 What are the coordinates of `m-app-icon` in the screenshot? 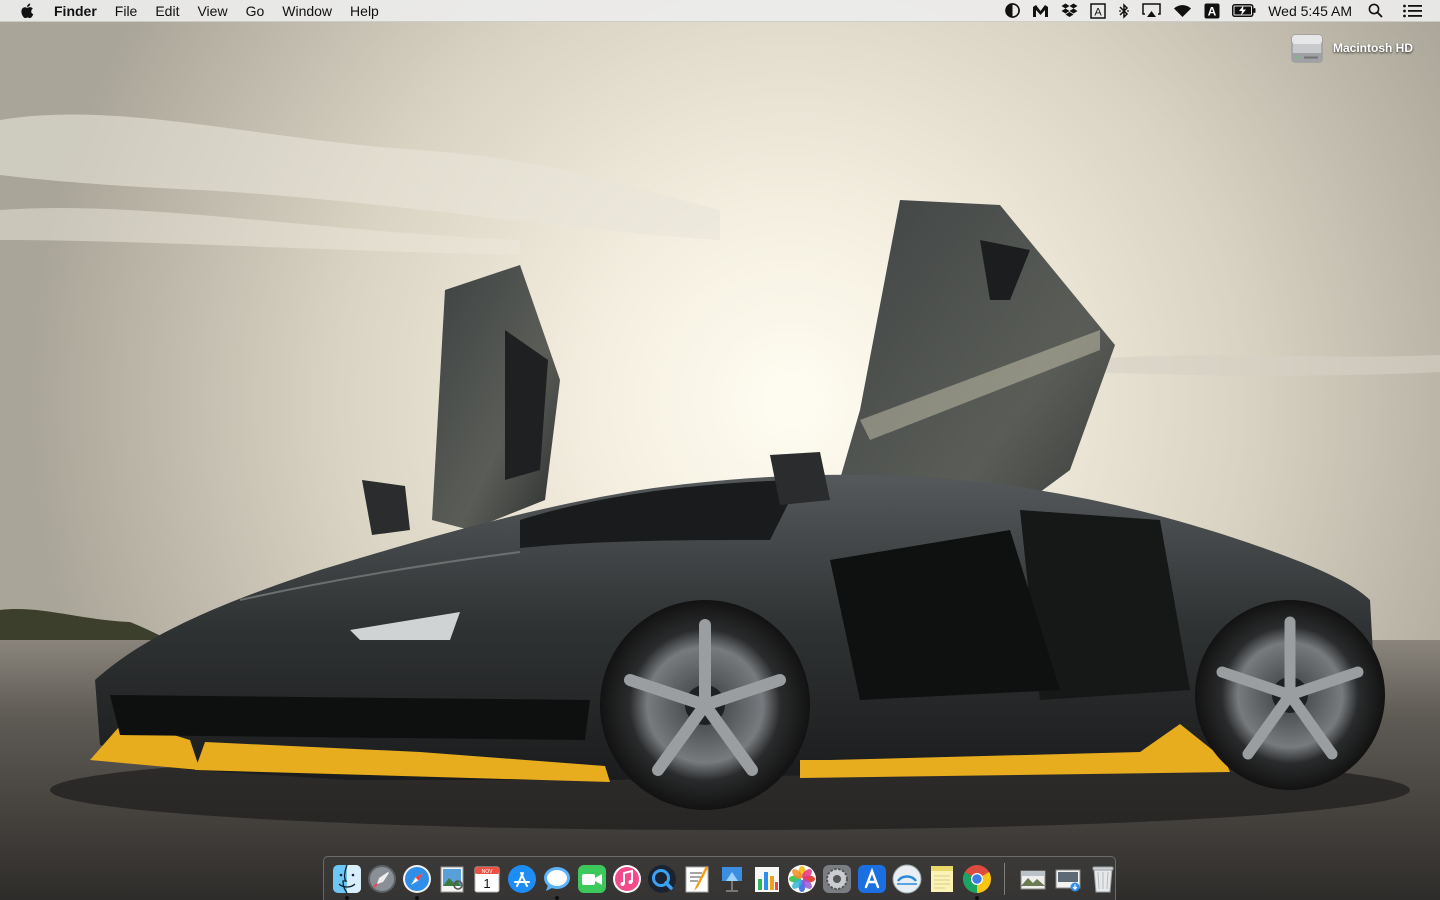 It's located at (1040, 11).